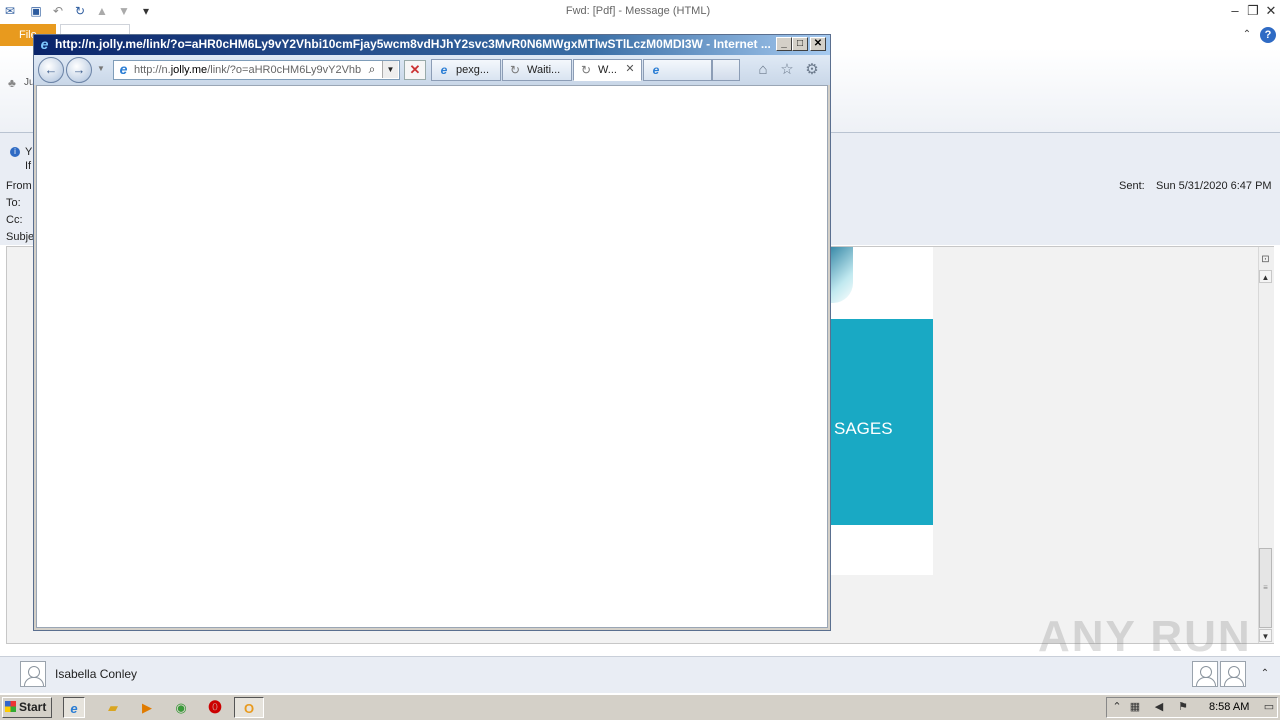  Describe the element at coordinates (96, 674) in the screenshot. I see `contact-name: Isabella Conley` at that location.